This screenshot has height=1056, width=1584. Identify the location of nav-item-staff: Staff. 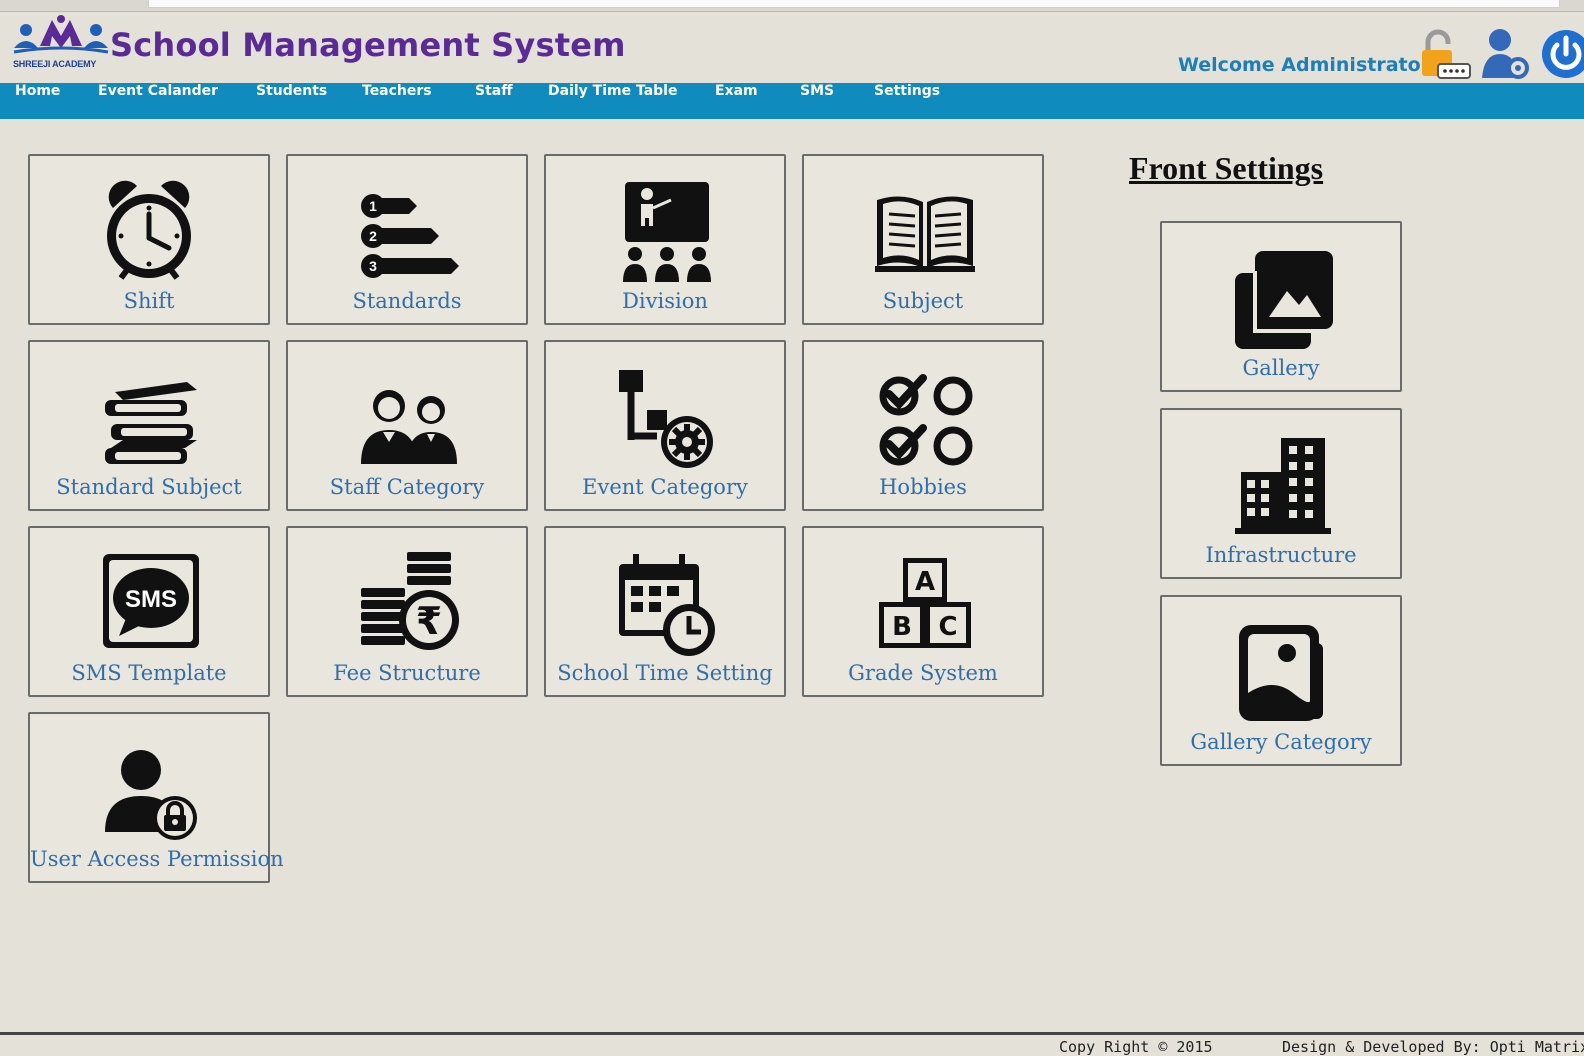
(494, 101).